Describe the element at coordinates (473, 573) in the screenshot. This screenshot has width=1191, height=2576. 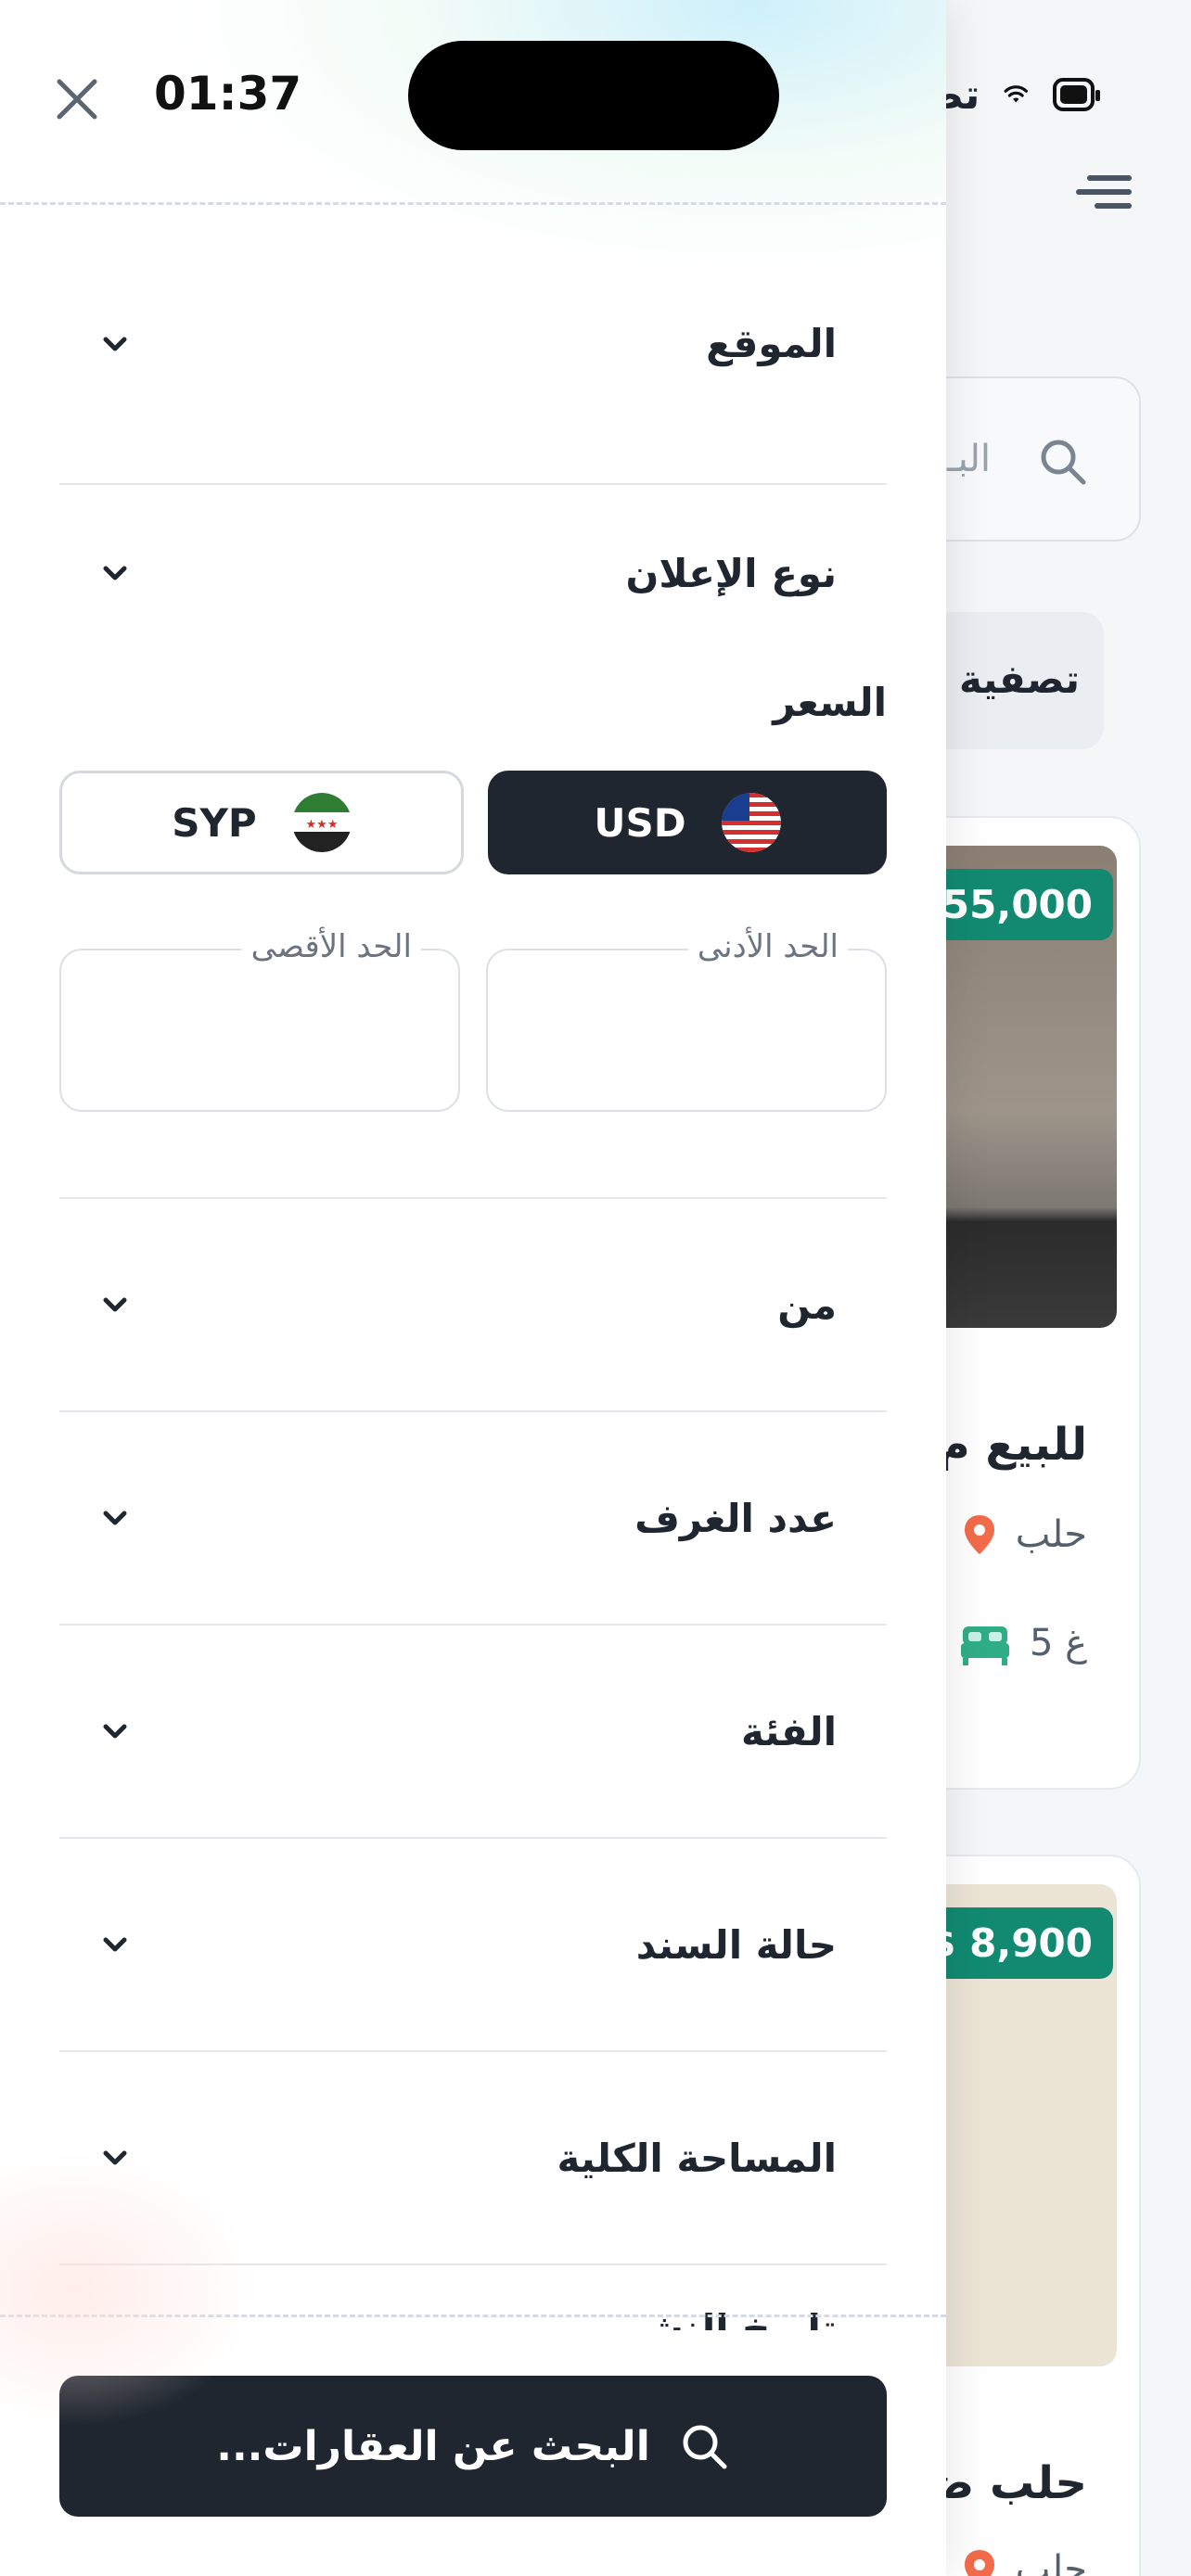
I see `filter-ad-type: نوع الإعلان` at that location.